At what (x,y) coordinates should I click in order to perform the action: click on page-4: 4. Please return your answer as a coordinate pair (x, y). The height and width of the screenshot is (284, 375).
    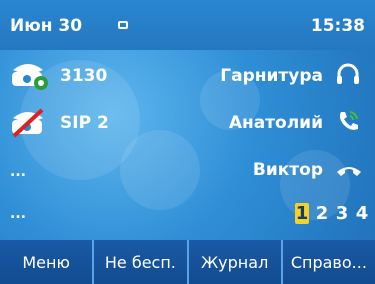
    Looking at the image, I should click on (362, 213).